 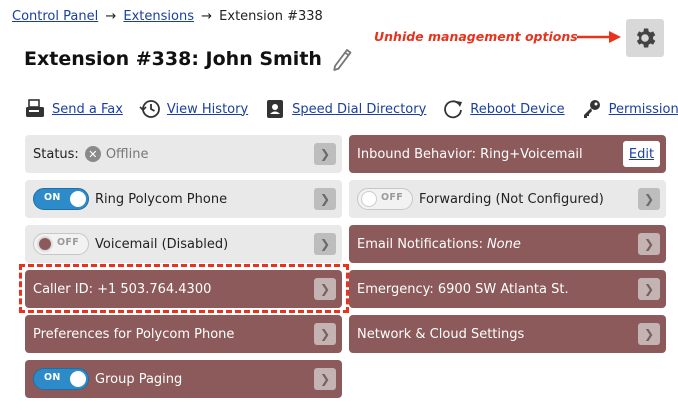 I want to click on preferences-tile: Preferences for Polycom Phone ❯, so click(x=183, y=334).